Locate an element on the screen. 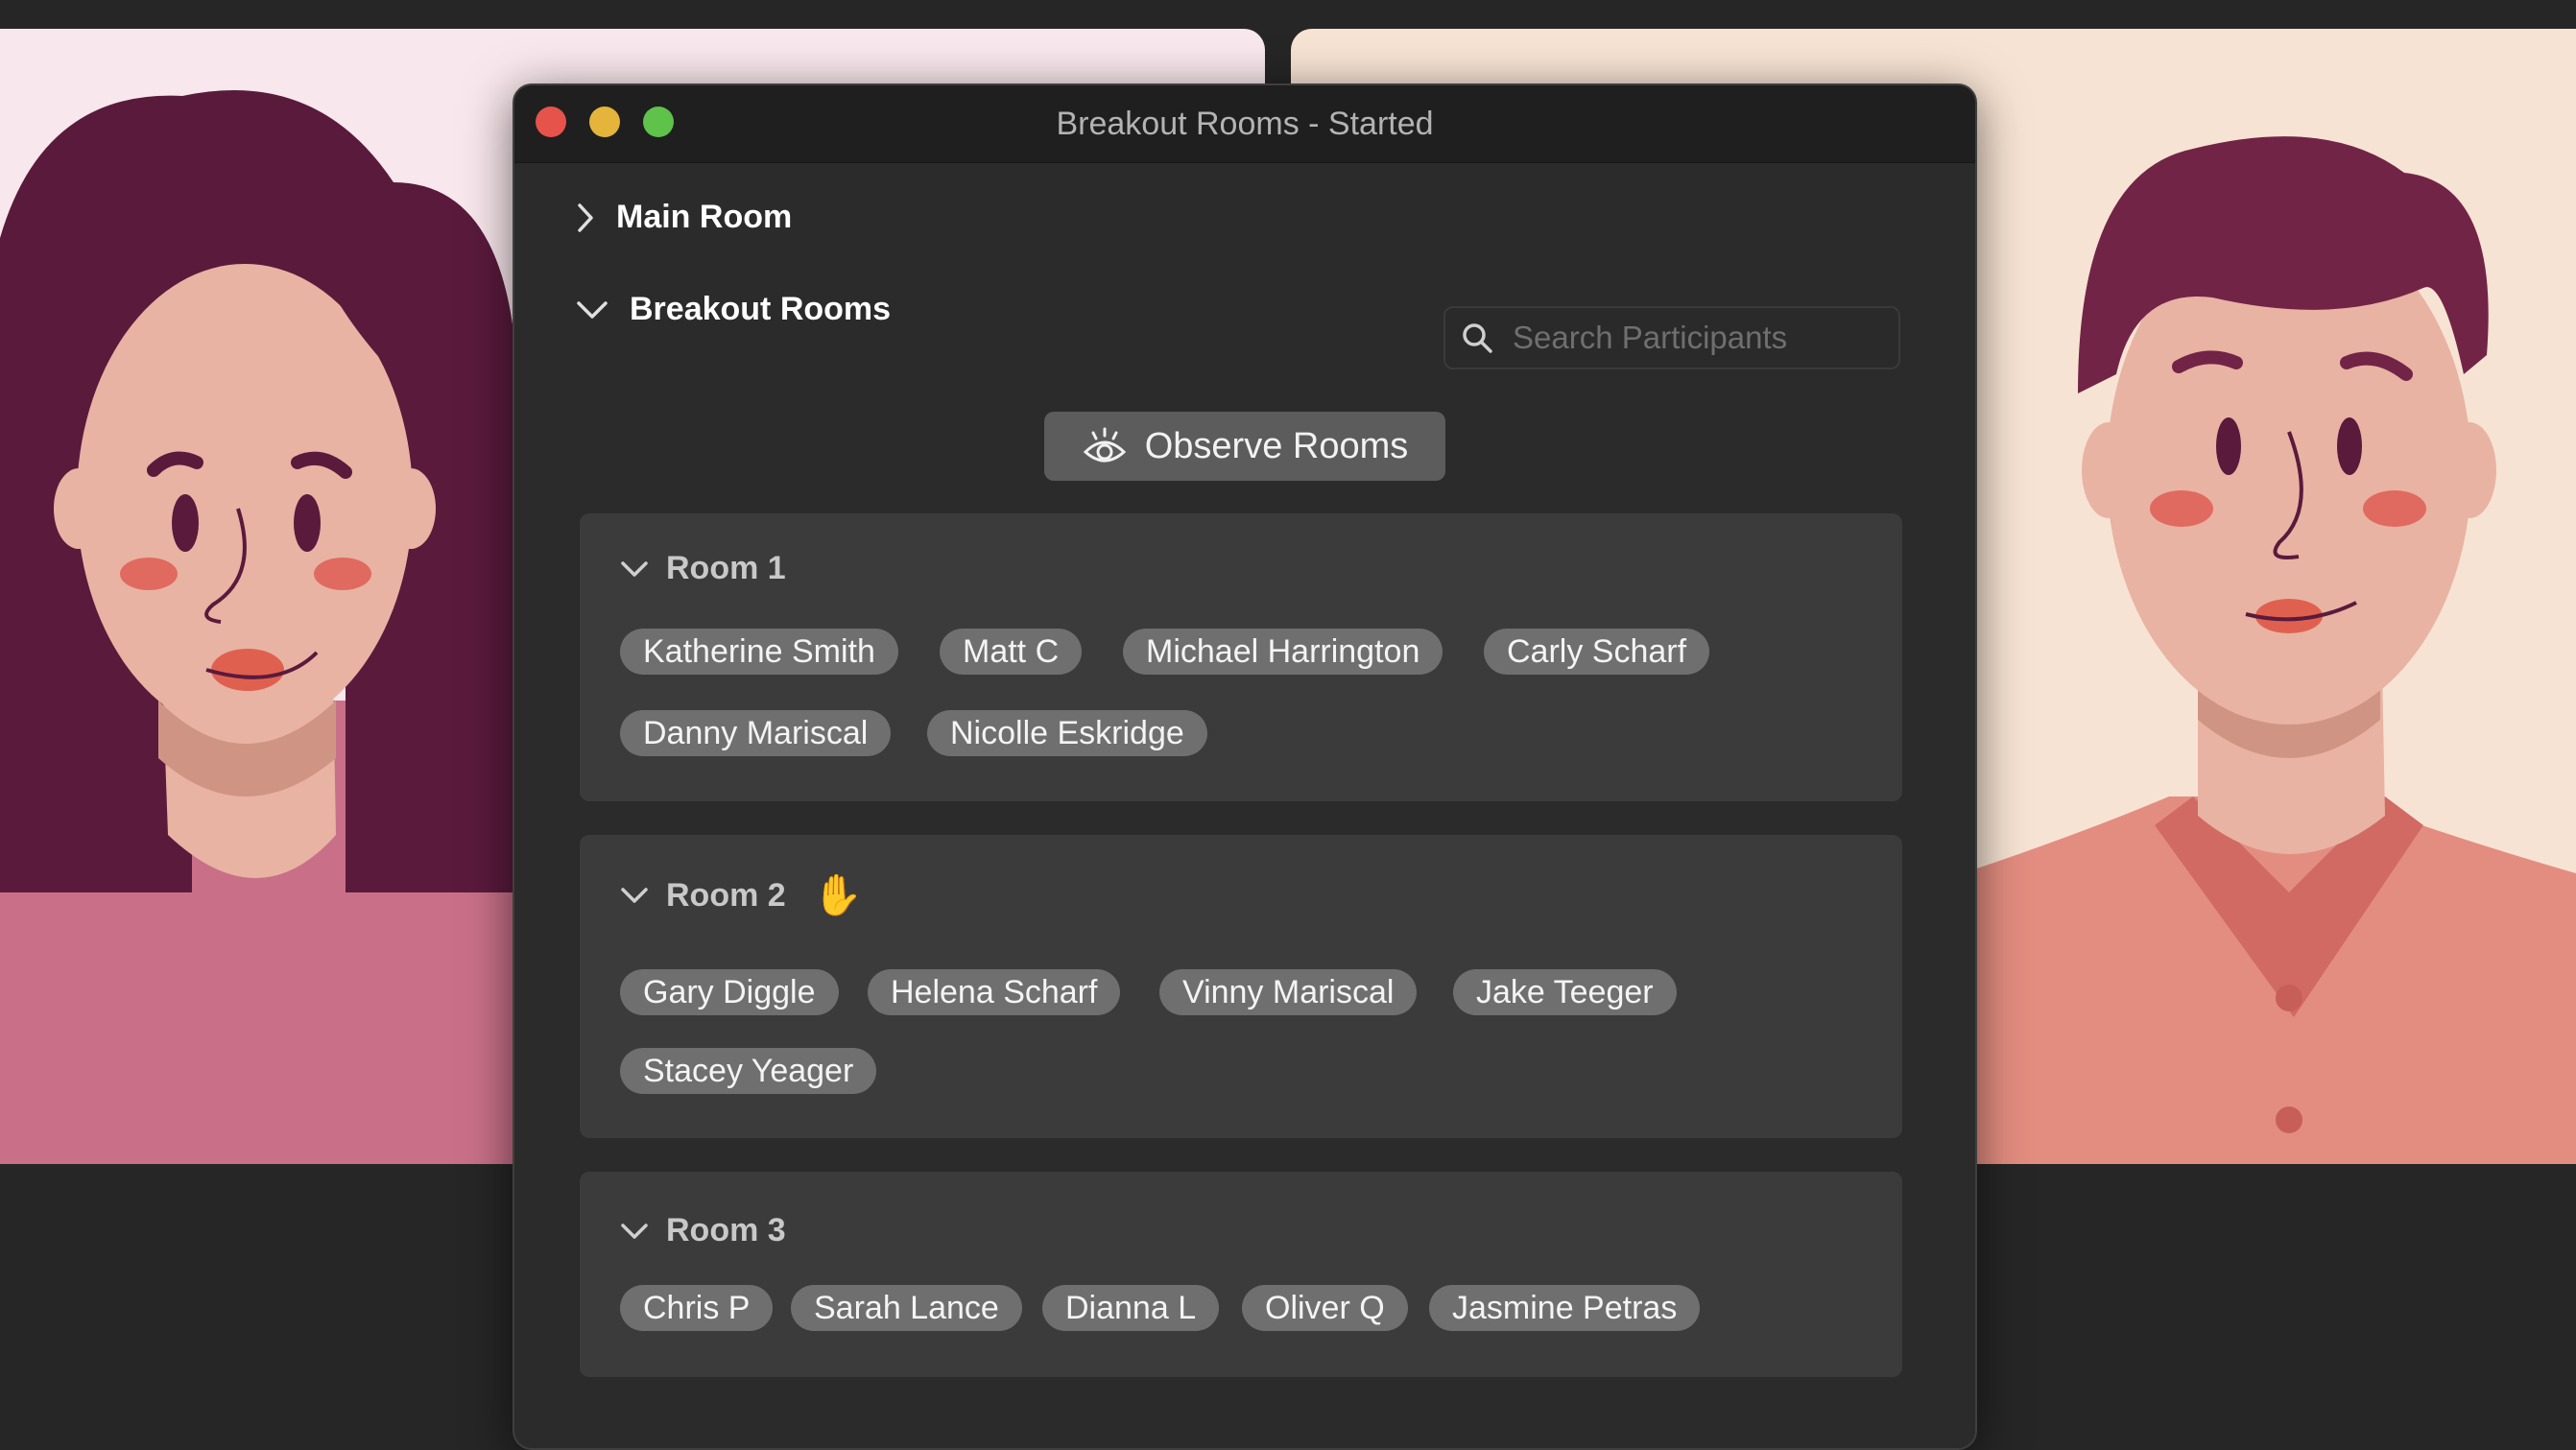  room-2-toggle: Room 2 ✋ is located at coordinates (741, 895).